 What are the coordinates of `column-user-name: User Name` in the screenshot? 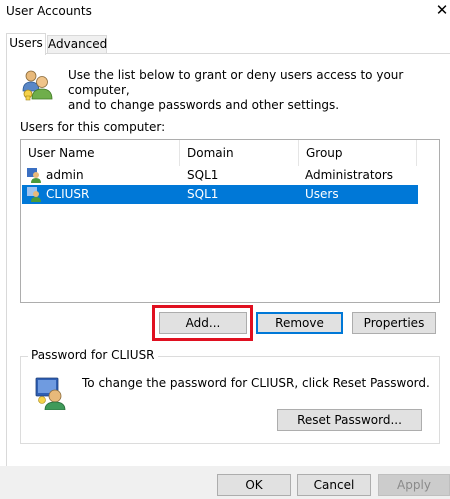 It's located at (100, 153).